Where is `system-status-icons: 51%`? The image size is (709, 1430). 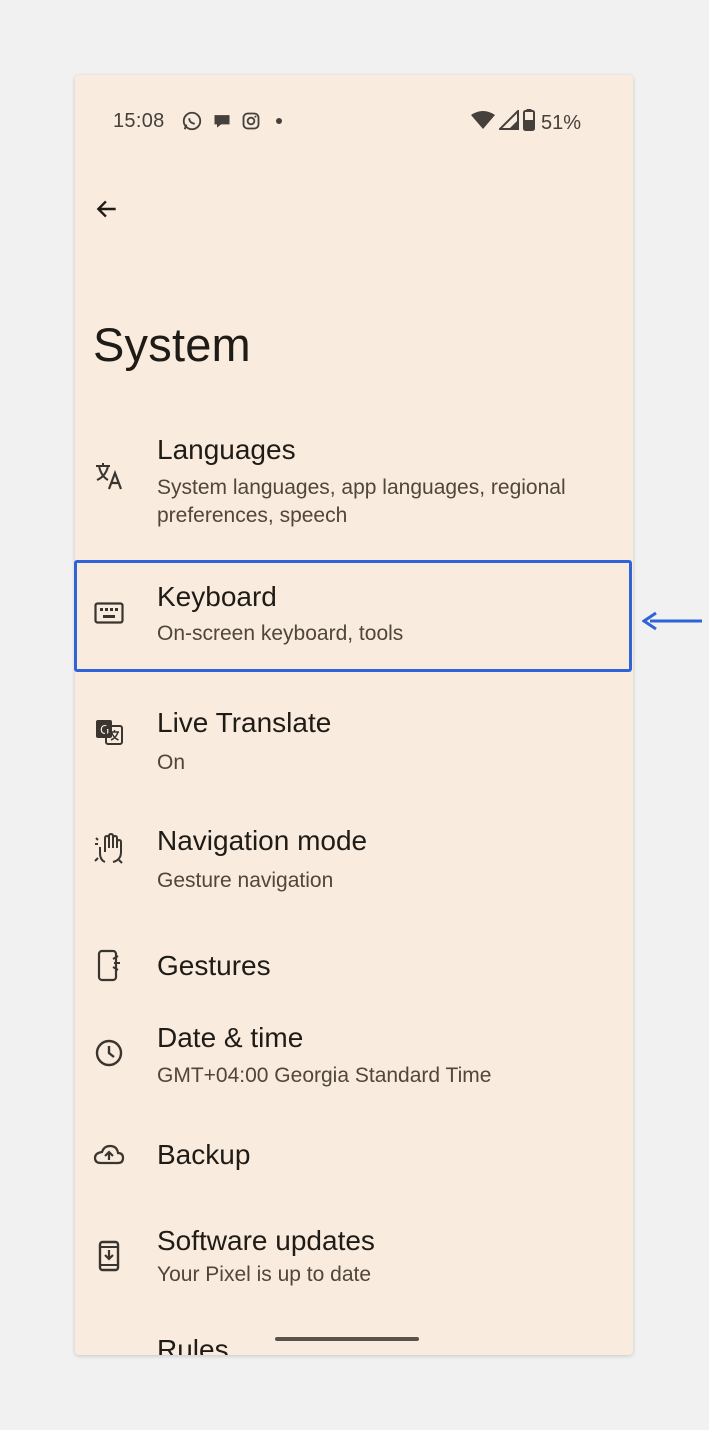
system-status-icons: 51% is located at coordinates (525, 122).